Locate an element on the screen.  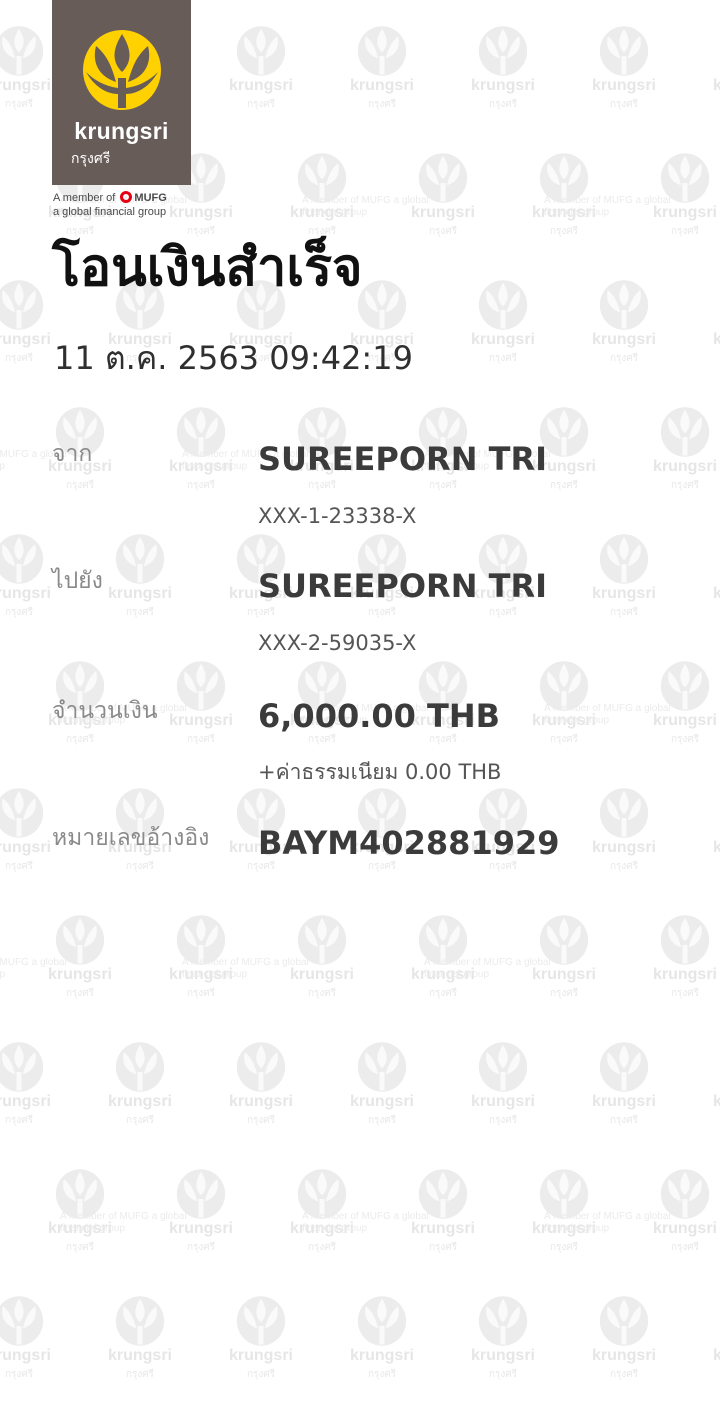
from-account: XXX-1-23338-X is located at coordinates (337, 516).